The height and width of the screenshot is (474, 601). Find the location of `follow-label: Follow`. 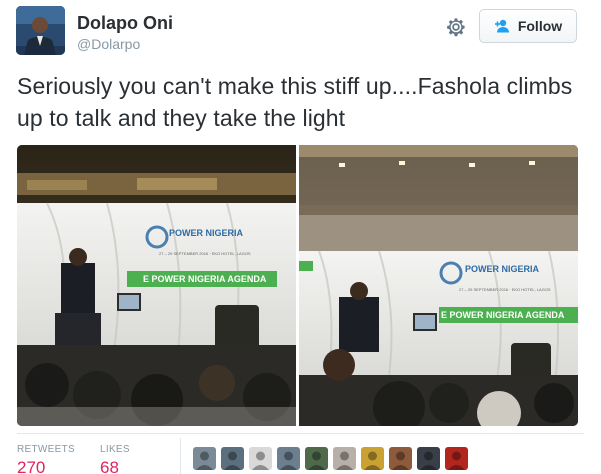

follow-label: Follow is located at coordinates (540, 26).